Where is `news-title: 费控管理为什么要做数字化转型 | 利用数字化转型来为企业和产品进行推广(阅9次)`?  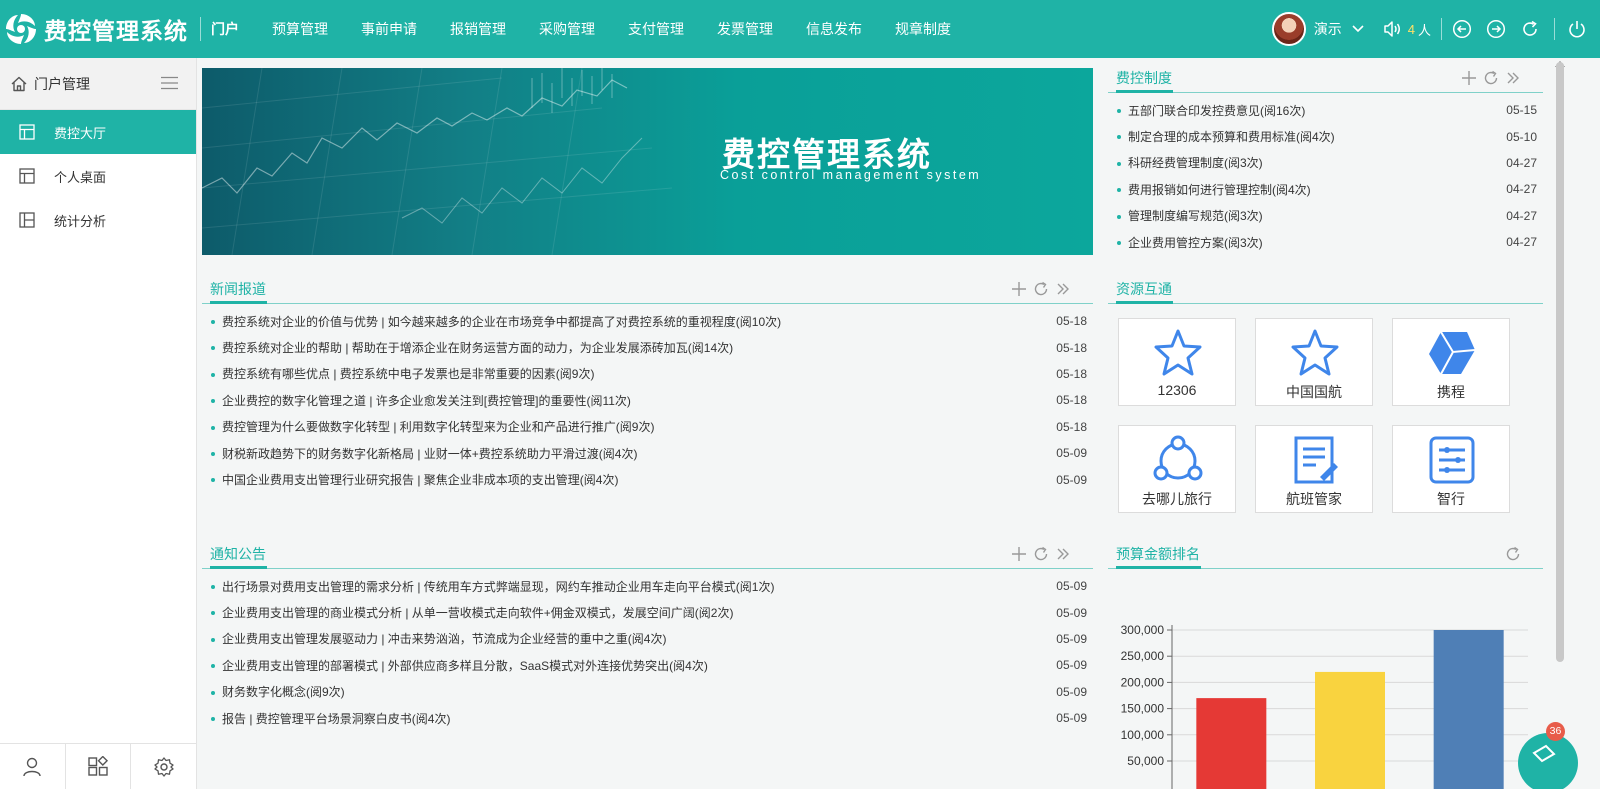 news-title: 费控管理为什么要做数字化转型 | 利用数字化转型来为企业和产品进行推广(阅9次) is located at coordinates (627, 426).